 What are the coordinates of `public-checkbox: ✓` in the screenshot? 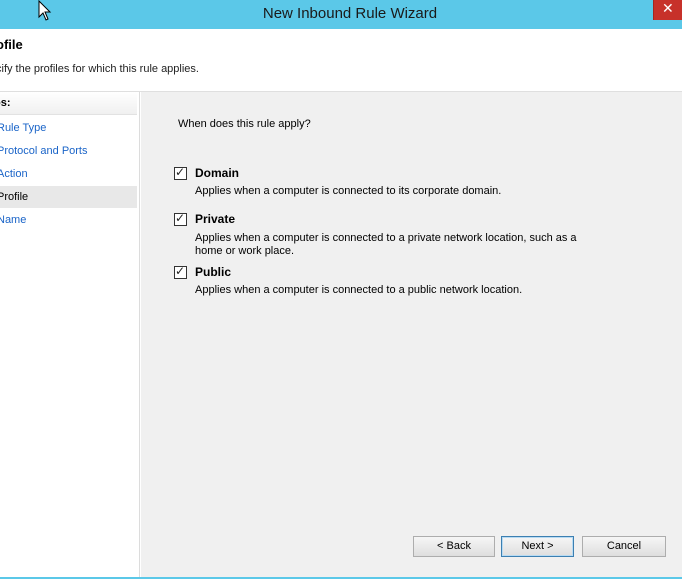 It's located at (180, 271).